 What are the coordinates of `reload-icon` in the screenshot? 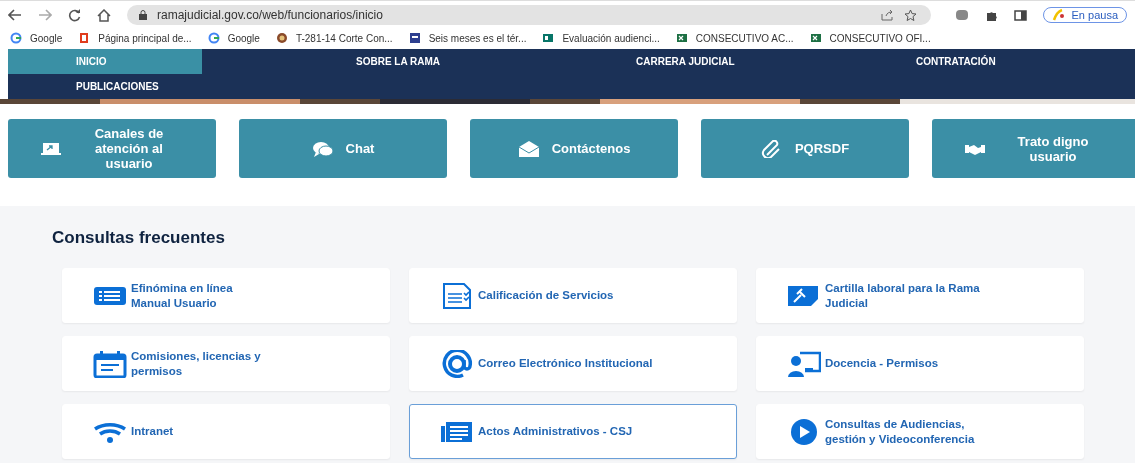 It's located at (74, 15).